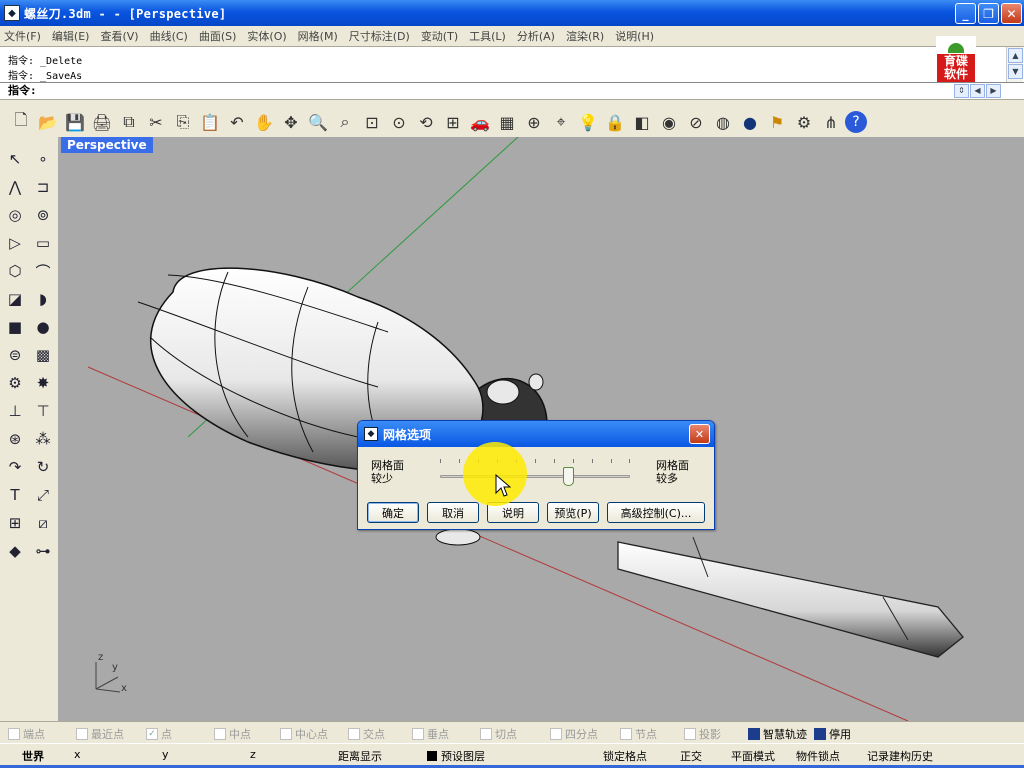  What do you see at coordinates (43, 271) in the screenshot?
I see `fillet-curve-icon: ⌒` at bounding box center [43, 271].